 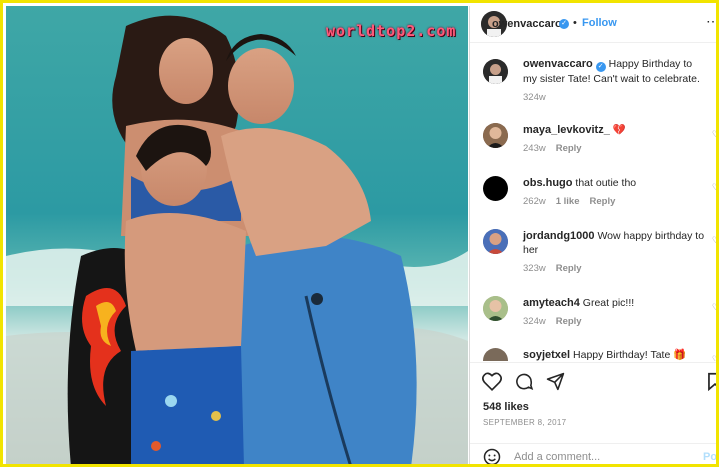 What do you see at coordinates (534, 201) in the screenshot?
I see `comment-age: 262w` at bounding box center [534, 201].